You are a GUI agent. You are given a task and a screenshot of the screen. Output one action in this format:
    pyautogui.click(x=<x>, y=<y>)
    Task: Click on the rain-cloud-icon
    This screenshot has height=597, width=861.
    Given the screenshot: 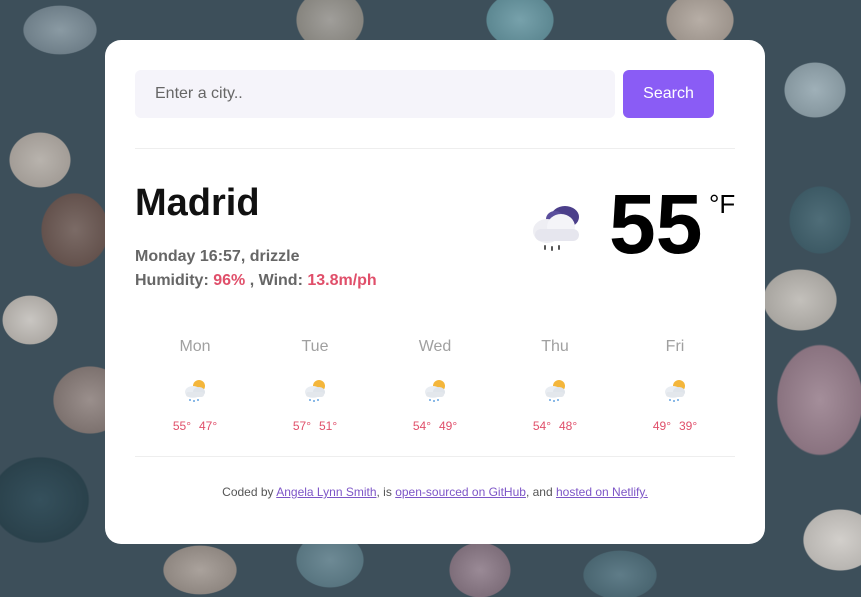 What is the action you would take?
    pyautogui.click(x=556, y=228)
    